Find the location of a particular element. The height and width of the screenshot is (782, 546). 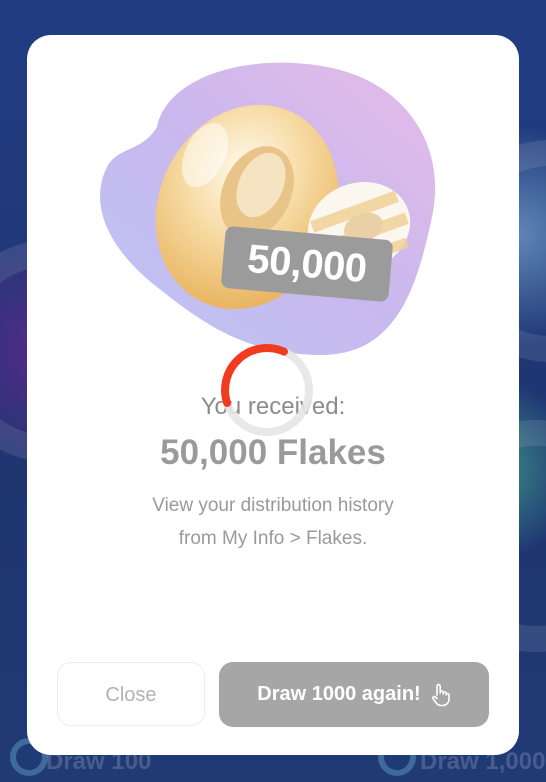

pointer-hand-icon is located at coordinates (440, 694).